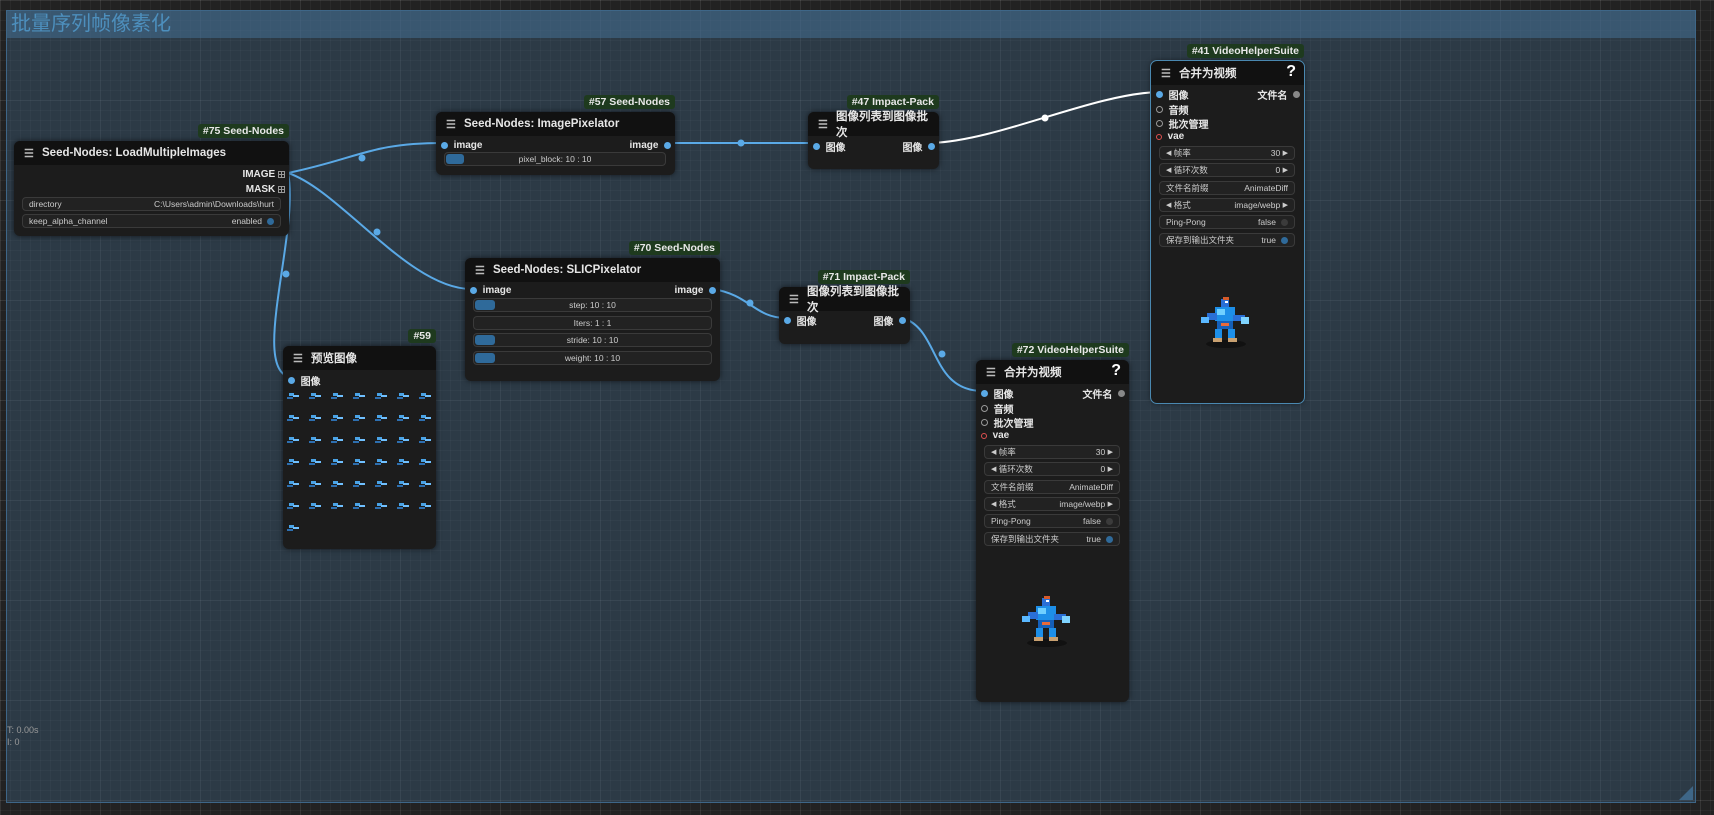  Describe the element at coordinates (151, 204) in the screenshot. I see `directory-field: directory C:\Users\admin\Downloads\hurt` at that location.